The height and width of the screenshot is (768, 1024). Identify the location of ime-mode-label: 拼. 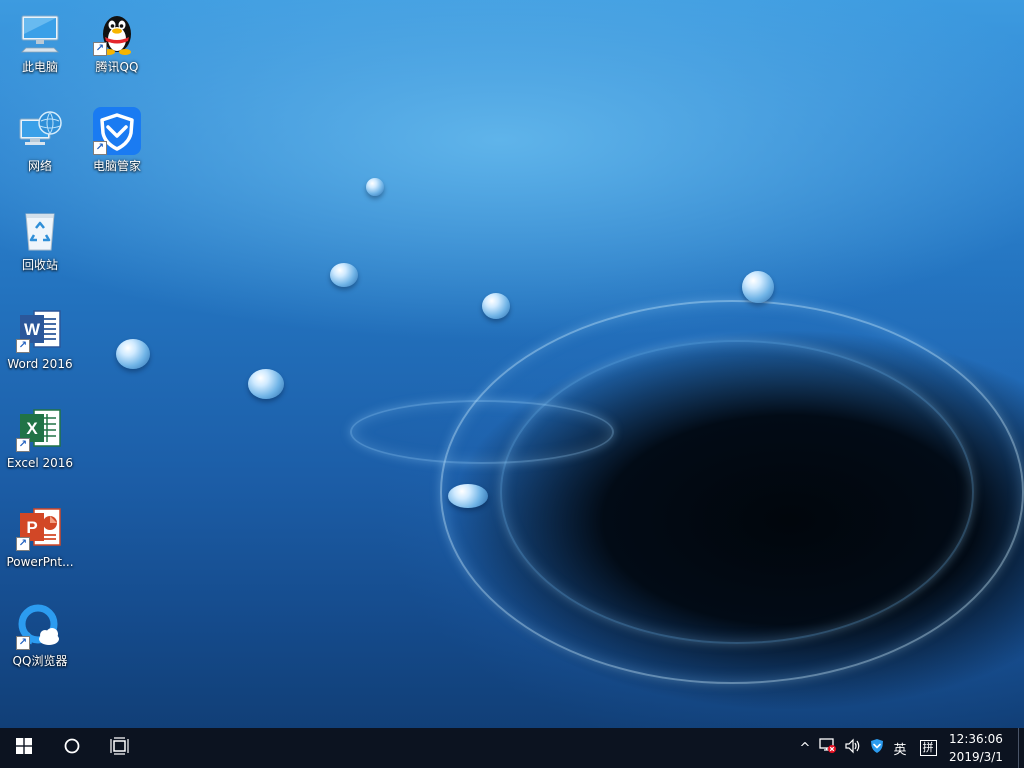
(928, 748).